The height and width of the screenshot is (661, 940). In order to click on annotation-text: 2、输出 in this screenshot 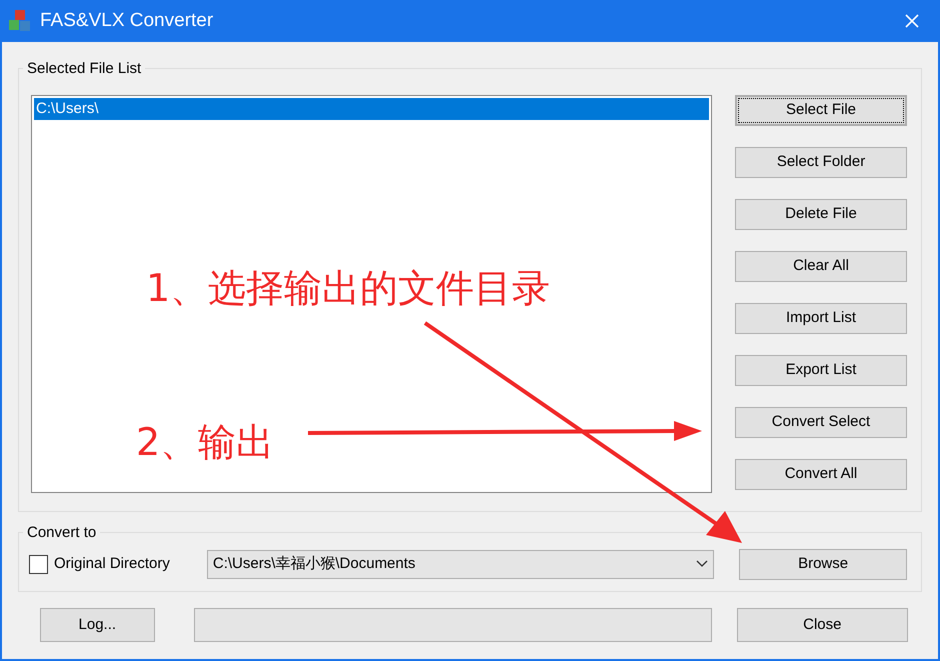, I will do `click(205, 442)`.